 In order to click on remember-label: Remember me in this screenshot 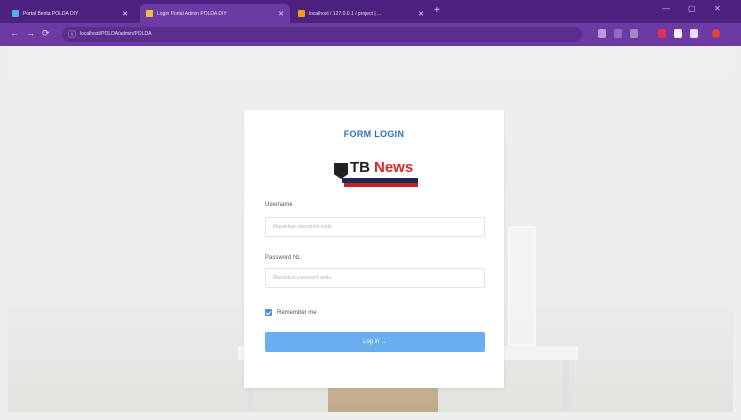, I will do `click(297, 312)`.